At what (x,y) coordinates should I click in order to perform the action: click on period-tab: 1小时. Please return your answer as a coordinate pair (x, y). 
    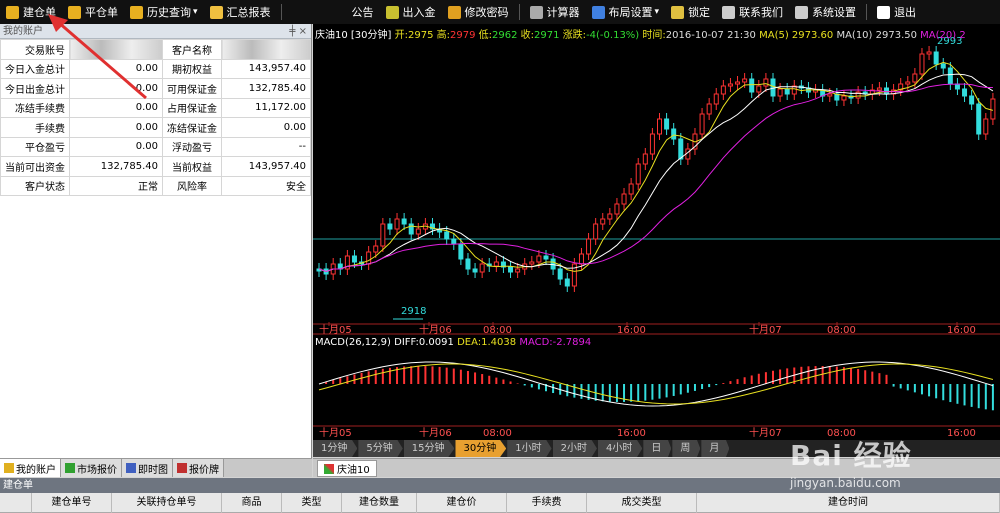
    Looking at the image, I should click on (529, 448).